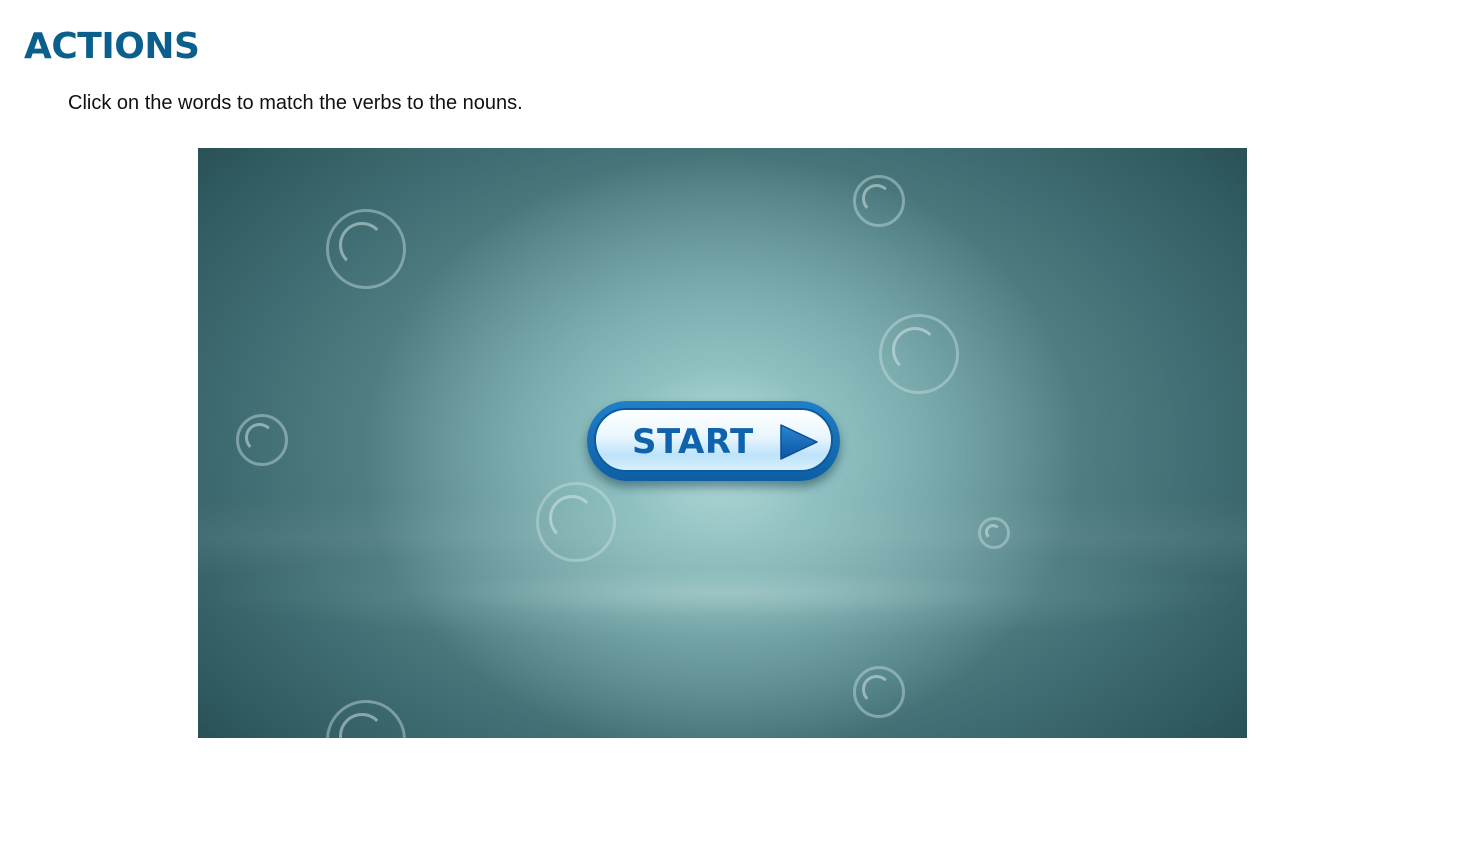 Image resolution: width=1460 pixels, height=850 pixels. What do you see at coordinates (799, 442) in the screenshot?
I see `play-arrow-icon` at bounding box center [799, 442].